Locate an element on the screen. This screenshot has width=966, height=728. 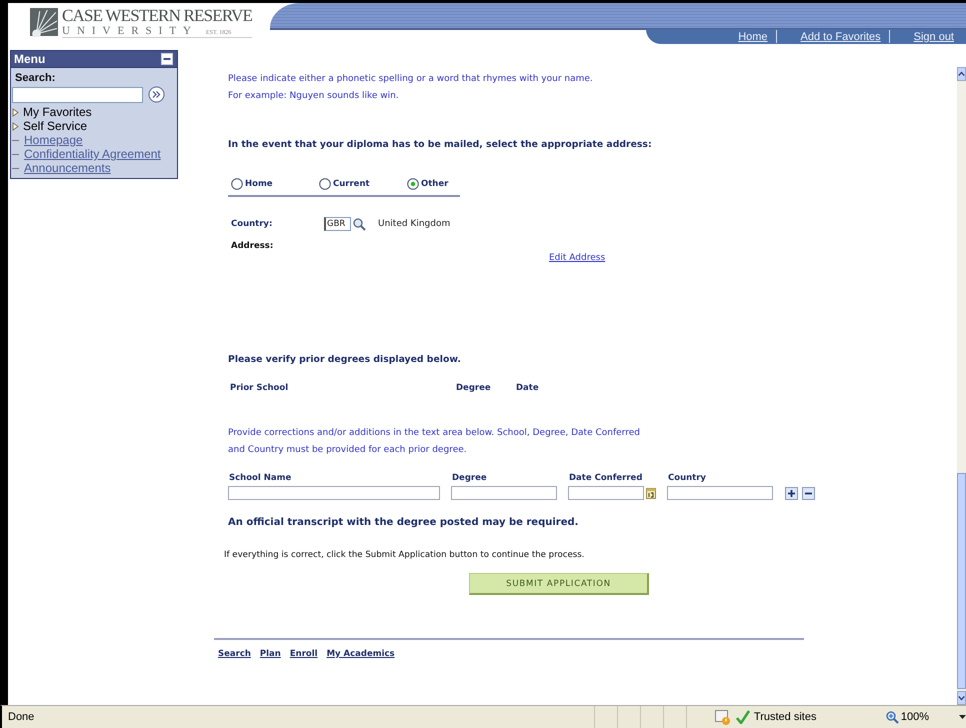
field-label: Address: is located at coordinates (252, 247).